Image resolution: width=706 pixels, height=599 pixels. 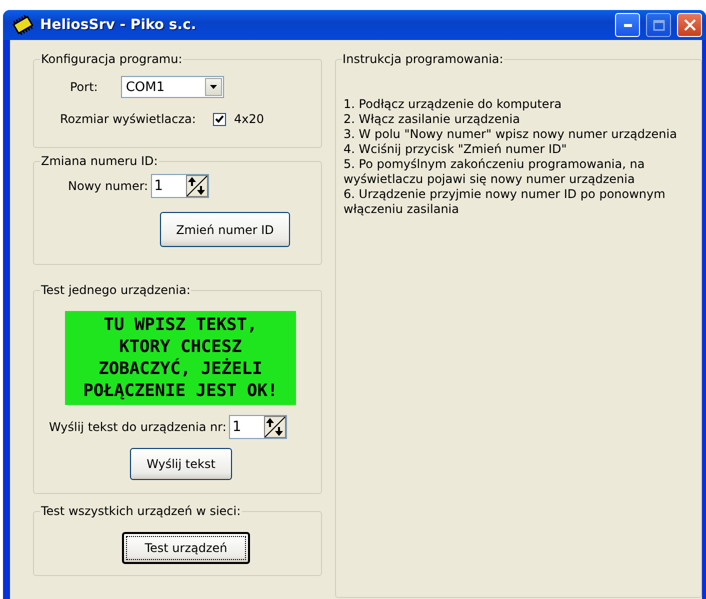 I want to click on port-dropdown: COM1, so click(x=172, y=87).